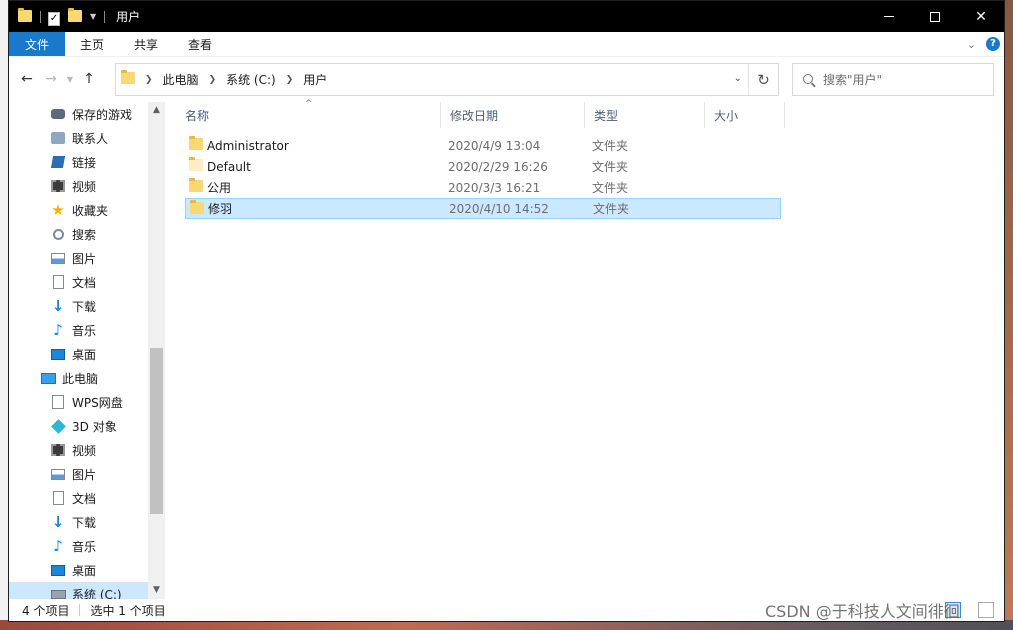 The image size is (1013, 630). I want to click on nav-item-wps-cloud: WPS网盘, so click(87, 402).